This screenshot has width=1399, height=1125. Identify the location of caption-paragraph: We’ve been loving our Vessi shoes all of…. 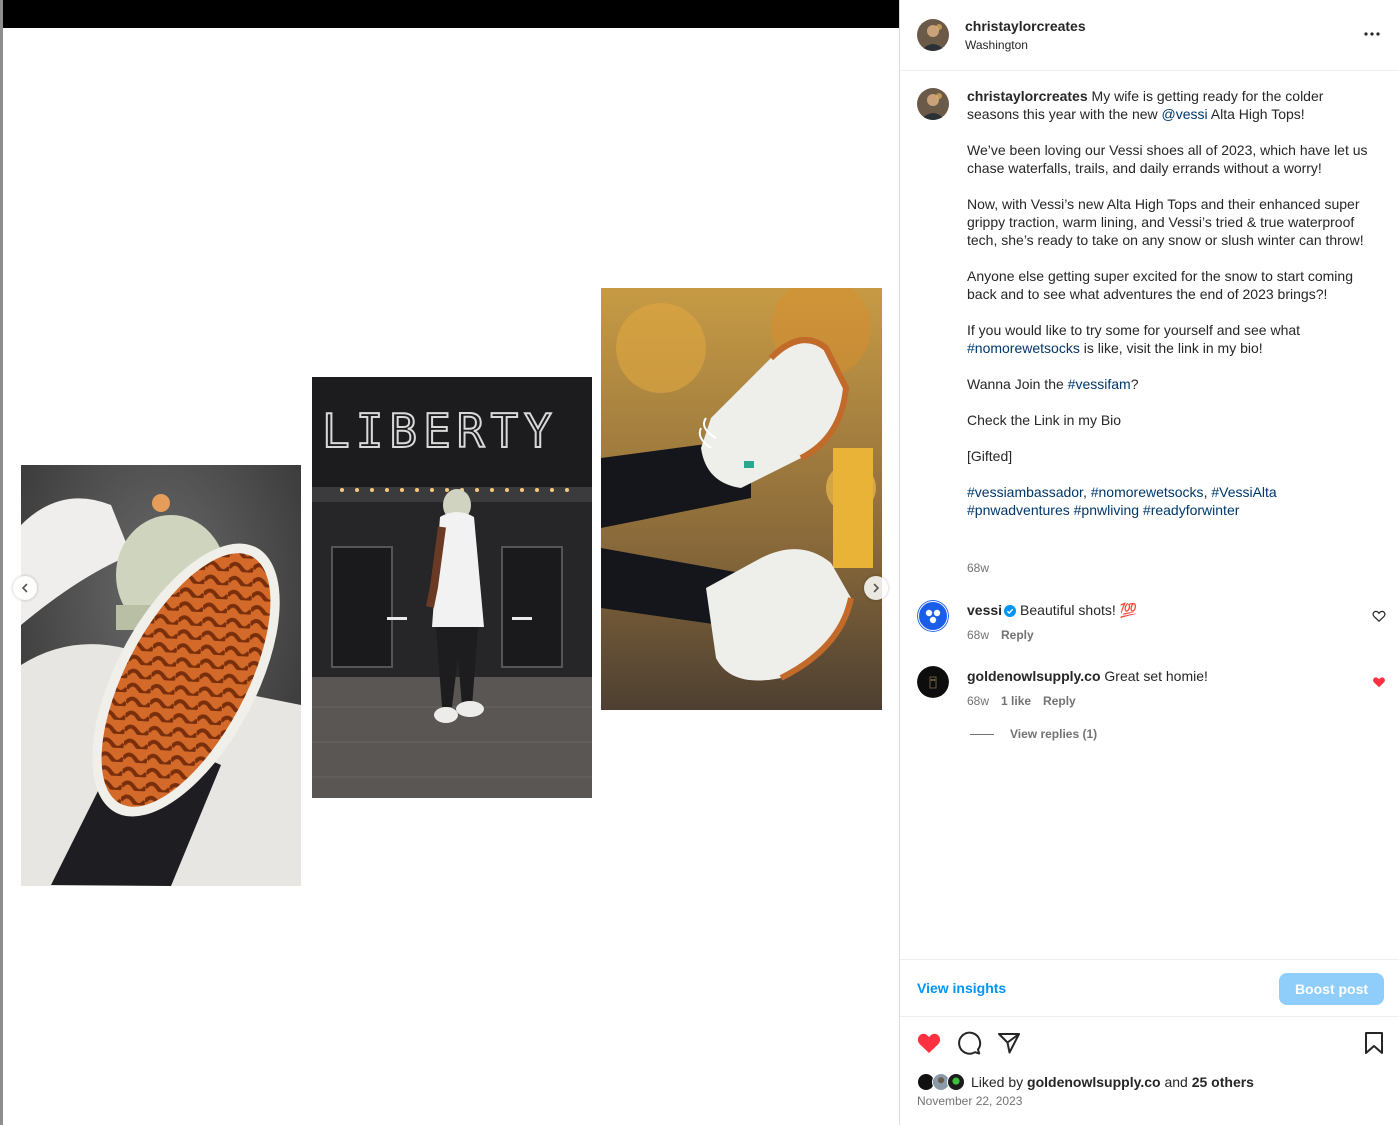
(1167, 159).